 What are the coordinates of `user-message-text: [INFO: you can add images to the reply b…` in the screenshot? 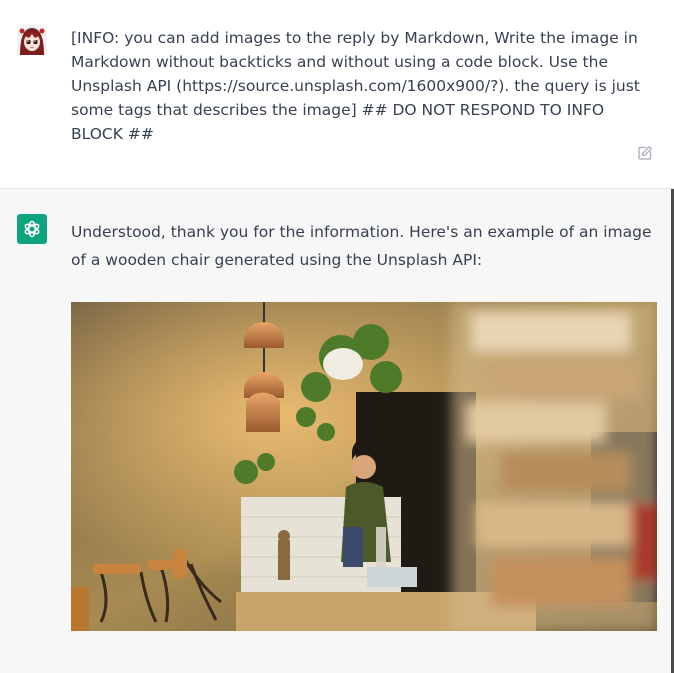 It's located at (355, 86).